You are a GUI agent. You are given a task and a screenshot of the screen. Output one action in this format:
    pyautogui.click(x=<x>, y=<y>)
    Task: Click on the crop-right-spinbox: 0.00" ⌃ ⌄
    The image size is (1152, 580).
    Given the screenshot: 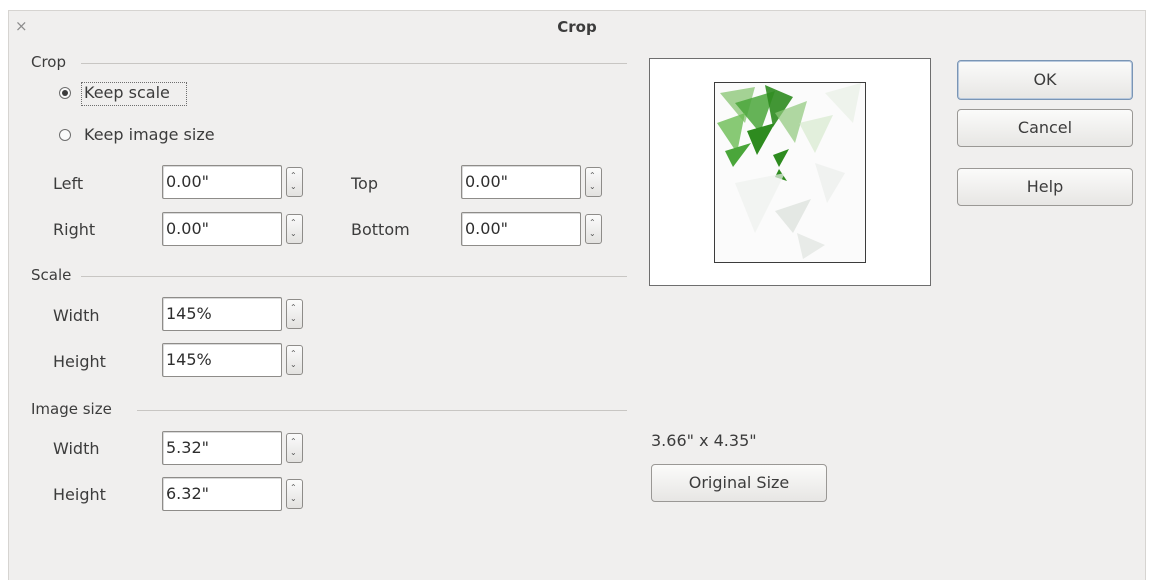 What is the action you would take?
    pyautogui.click(x=234, y=229)
    